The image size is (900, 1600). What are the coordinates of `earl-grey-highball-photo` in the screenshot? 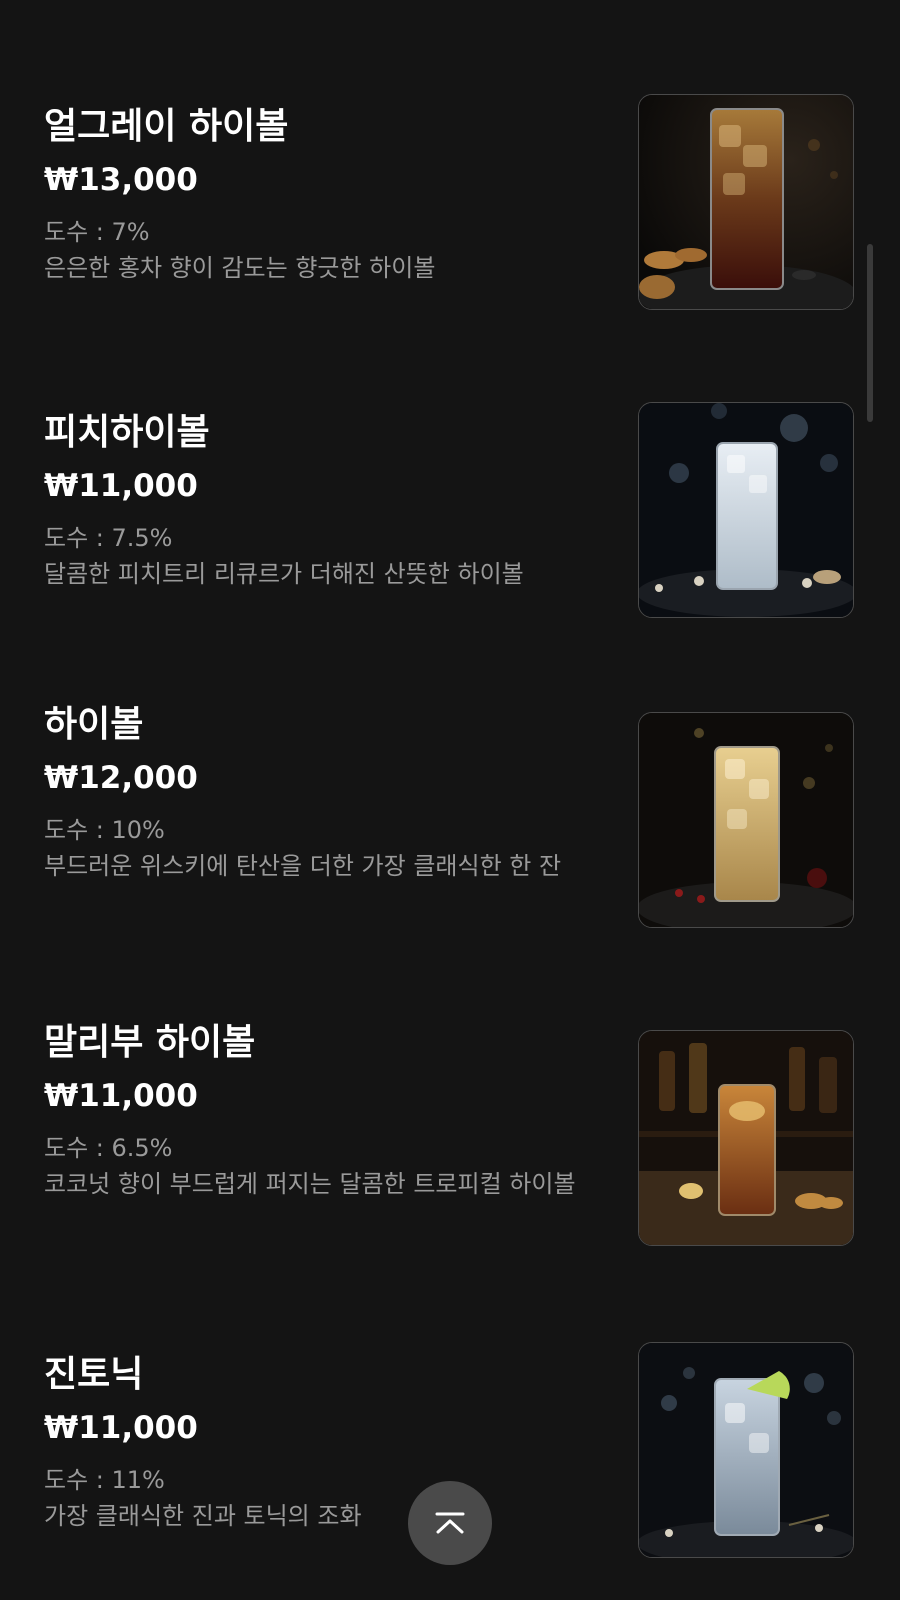 It's located at (746, 202).